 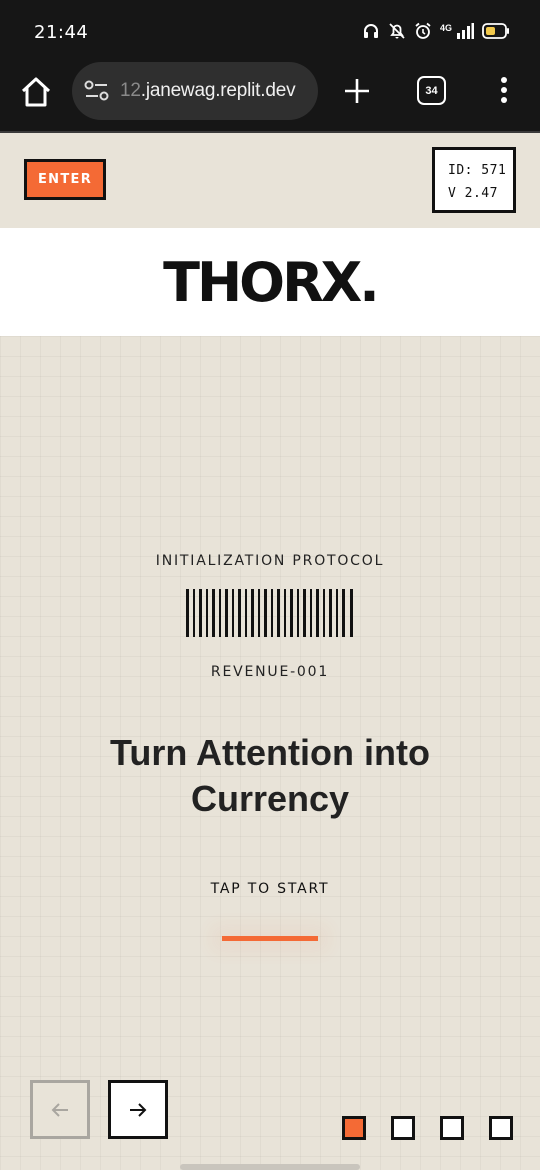 What do you see at coordinates (397, 31) in the screenshot?
I see `bell-off-icon` at bounding box center [397, 31].